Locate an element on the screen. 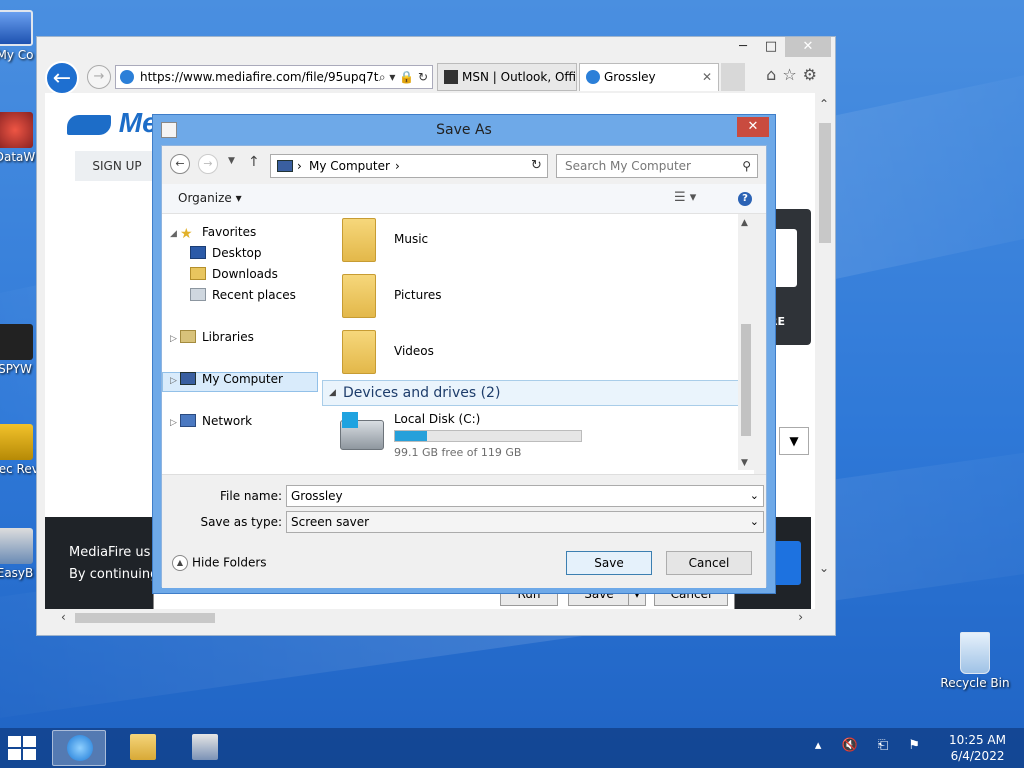 Image resolution: width=1024 pixels, height=768 pixels. dialog-app-icon is located at coordinates (169, 130).